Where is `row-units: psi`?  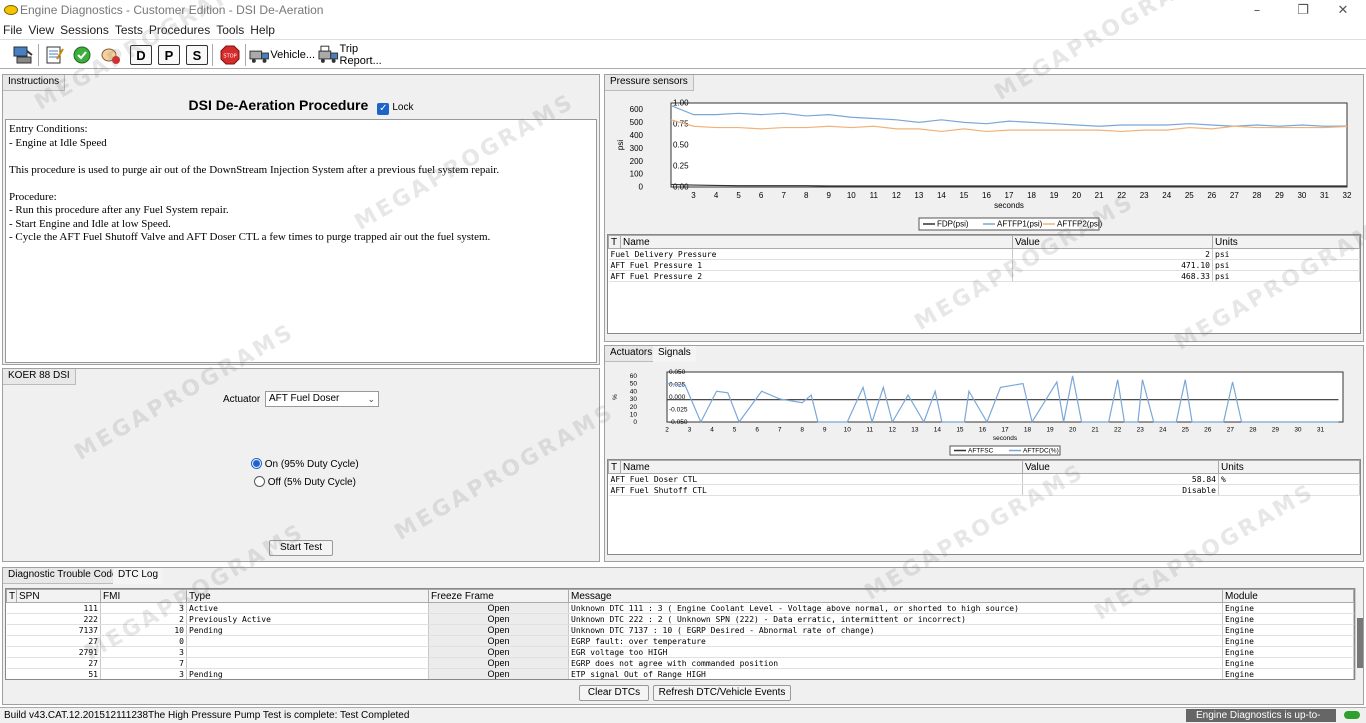 row-units: psi is located at coordinates (1286, 254).